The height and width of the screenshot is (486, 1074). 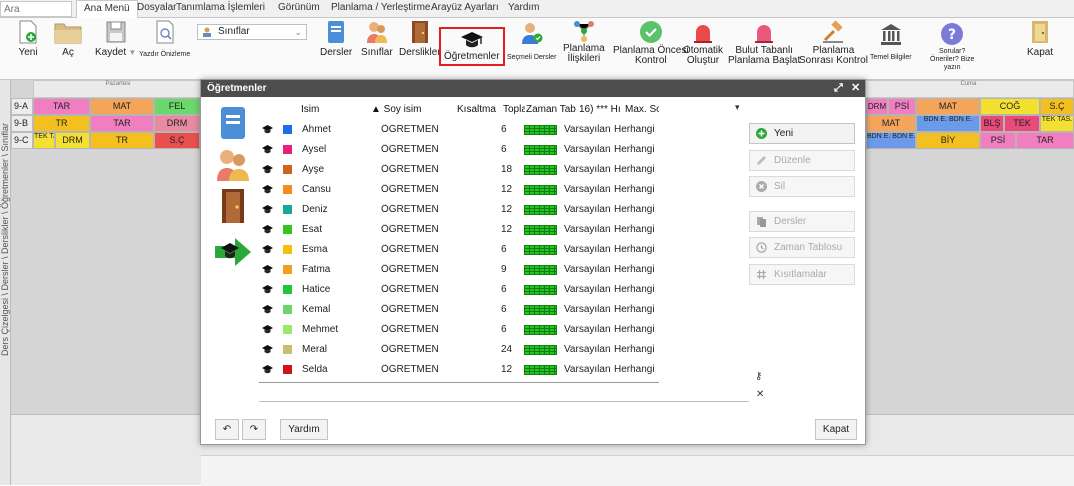 What do you see at coordinates (992, 123) in the screenshot?
I see `lesson-cell: BLŞ` at bounding box center [992, 123].